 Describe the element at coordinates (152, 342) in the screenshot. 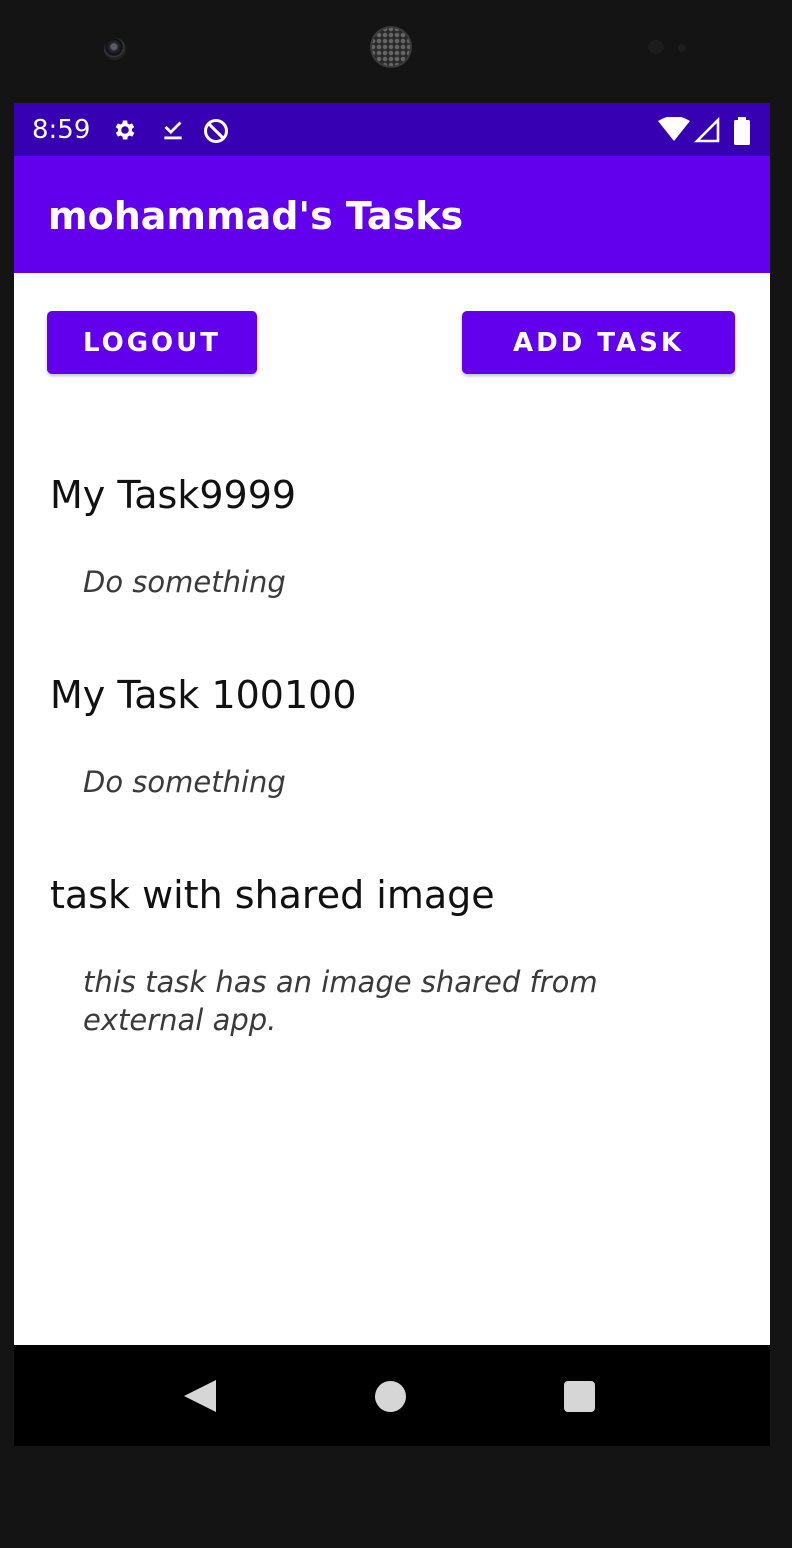

I see `logout-button: LOGOUT` at that location.